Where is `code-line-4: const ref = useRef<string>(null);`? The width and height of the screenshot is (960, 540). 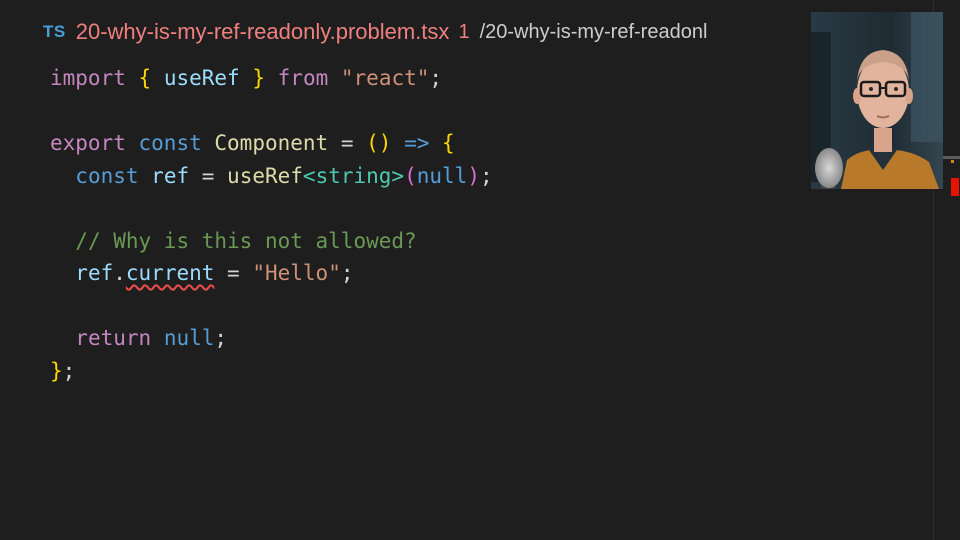 code-line-4: const ref = useRef<string>(null); is located at coordinates (271, 176).